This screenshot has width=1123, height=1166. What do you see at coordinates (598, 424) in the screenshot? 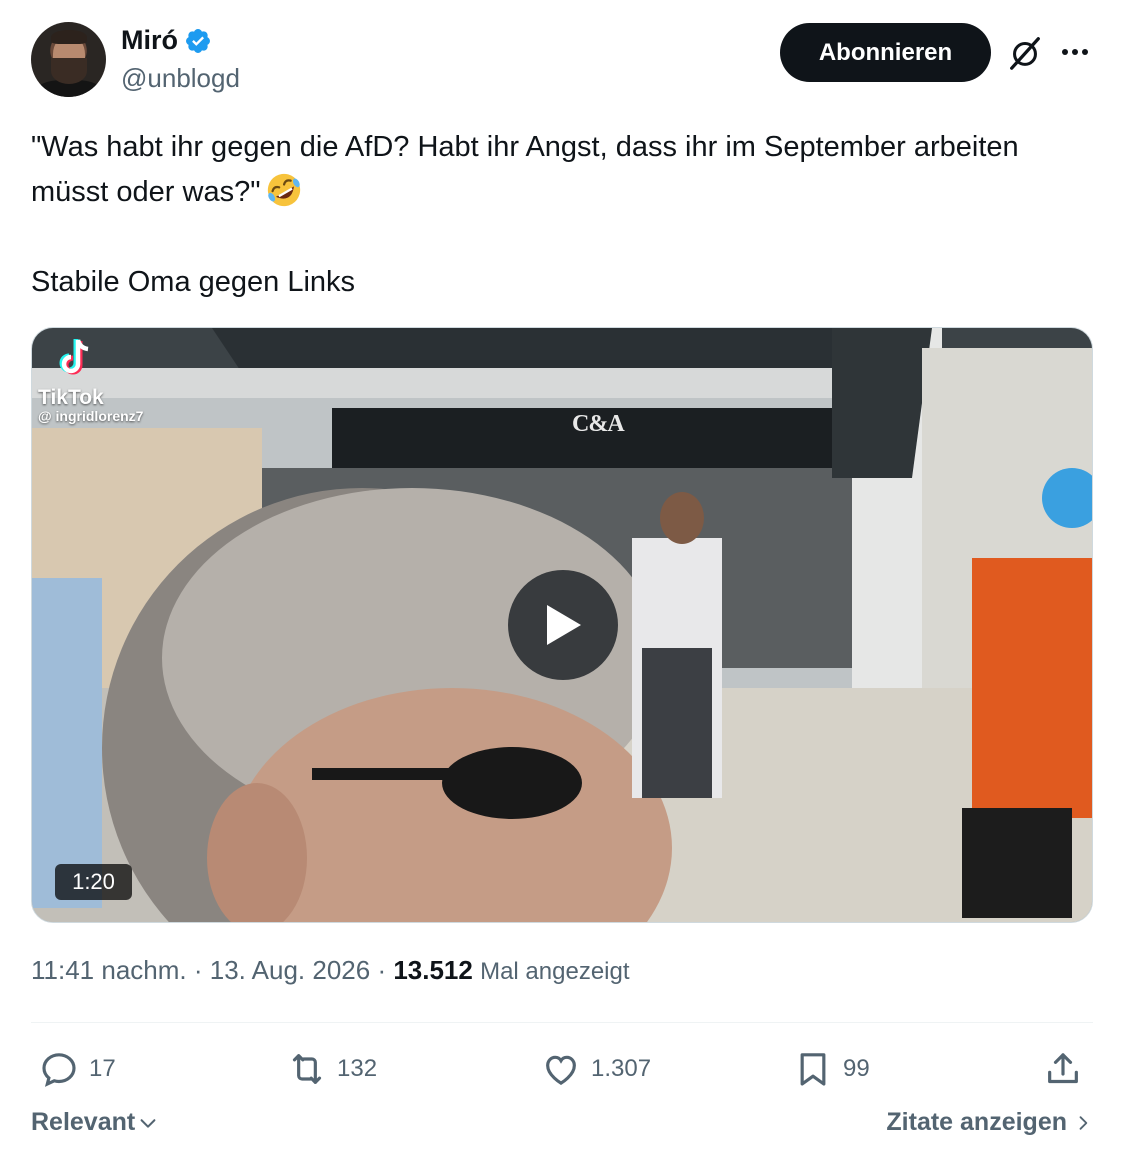
I see `store-sign: C&A` at bounding box center [598, 424].